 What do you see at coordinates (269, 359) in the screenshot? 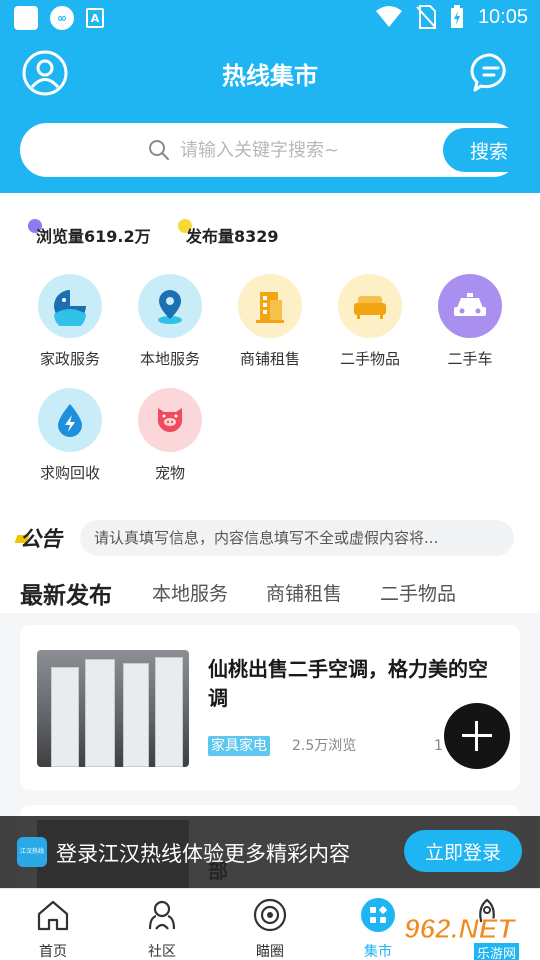
I see `category-label: 商铺租售` at bounding box center [269, 359].